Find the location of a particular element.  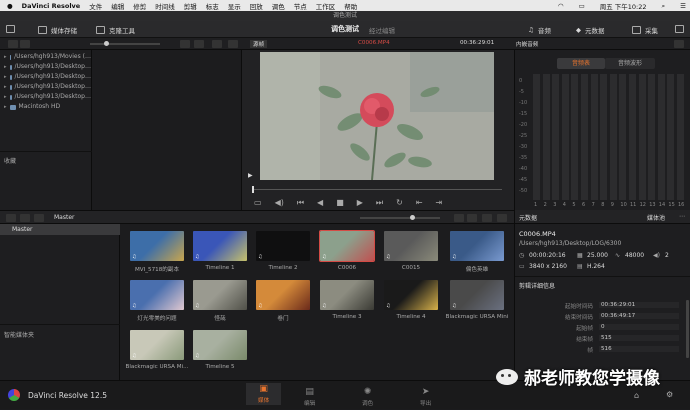

play-icon: ▶ is located at coordinates (360, 203).